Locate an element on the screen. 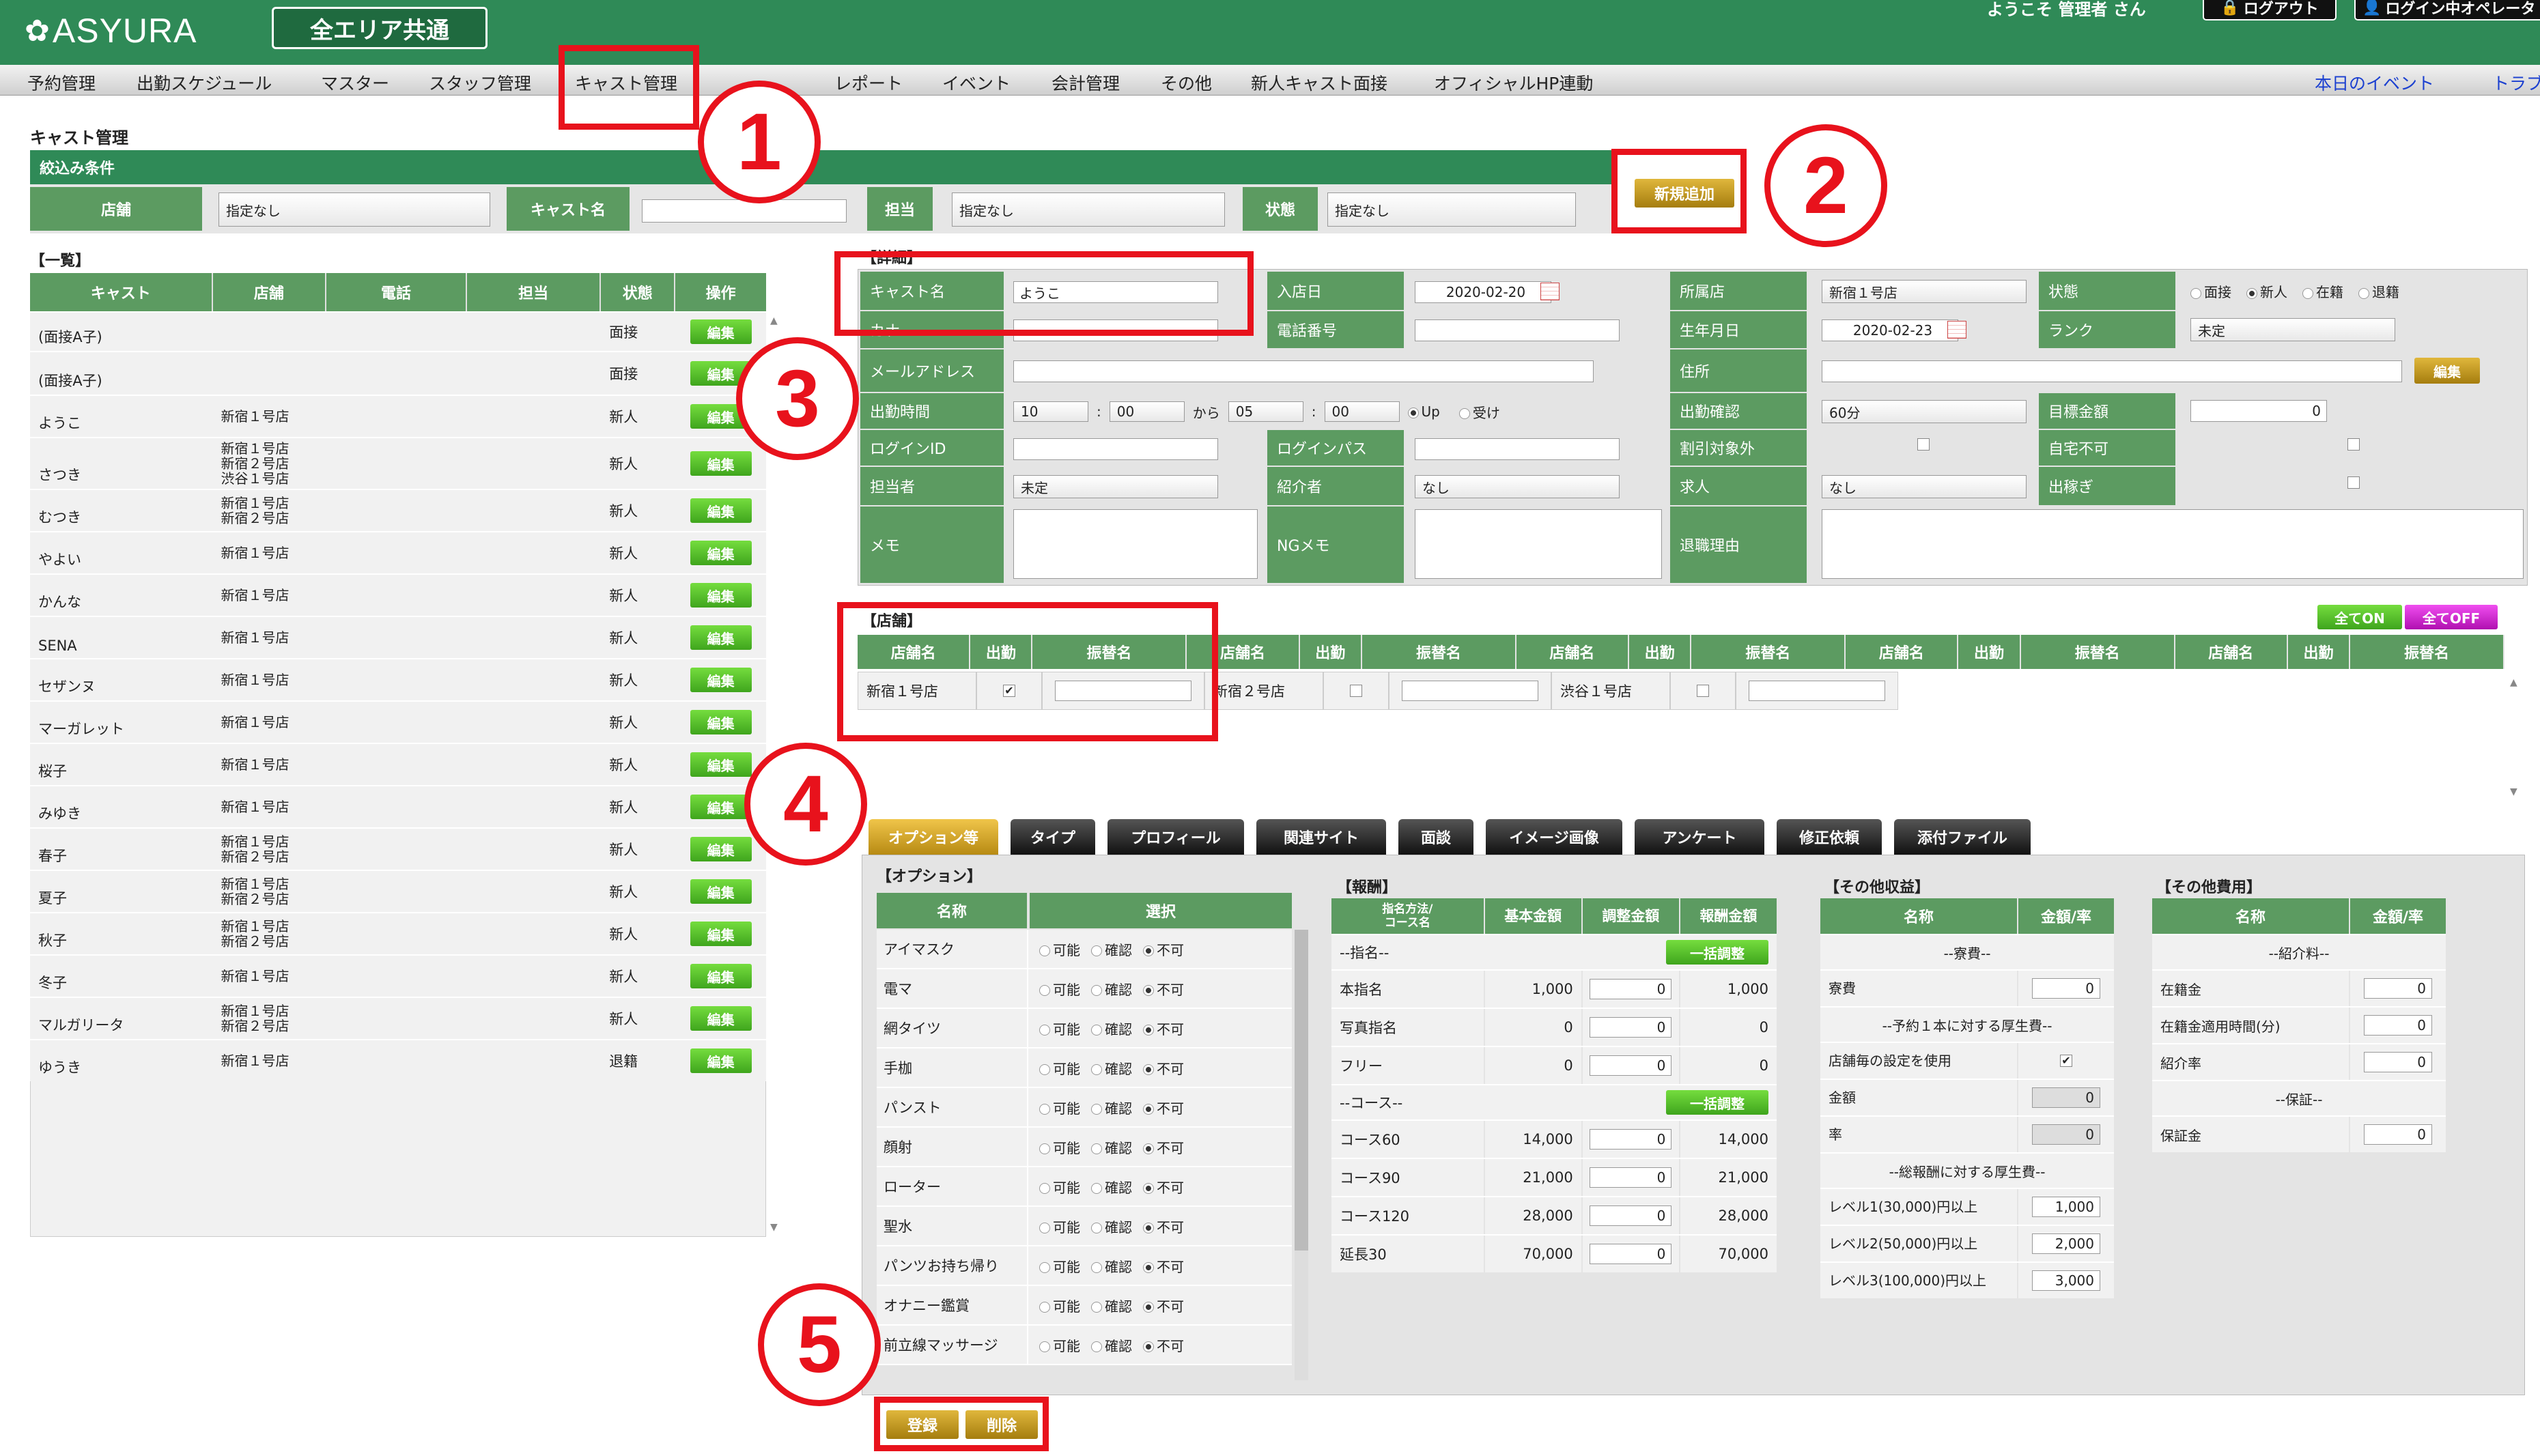  income-value-input: 1,000 is located at coordinates (2066, 1207).